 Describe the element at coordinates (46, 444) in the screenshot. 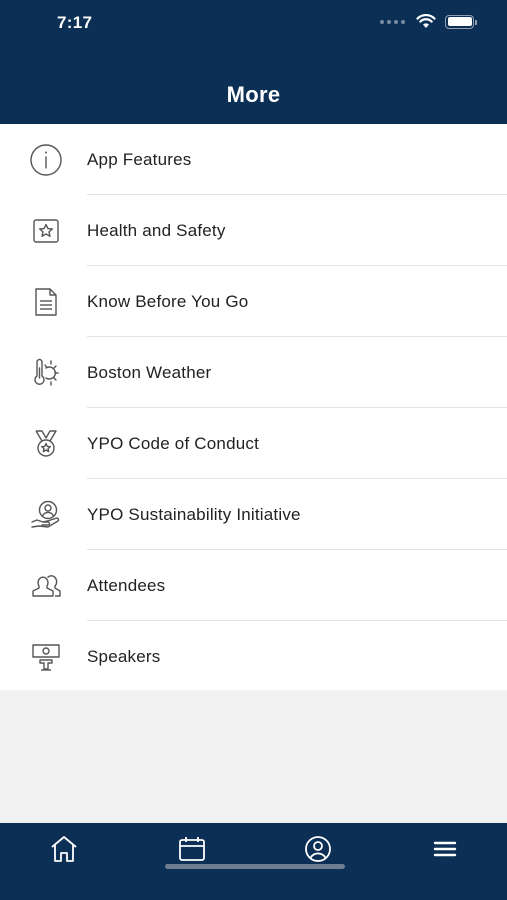

I see `medal-icon` at that location.